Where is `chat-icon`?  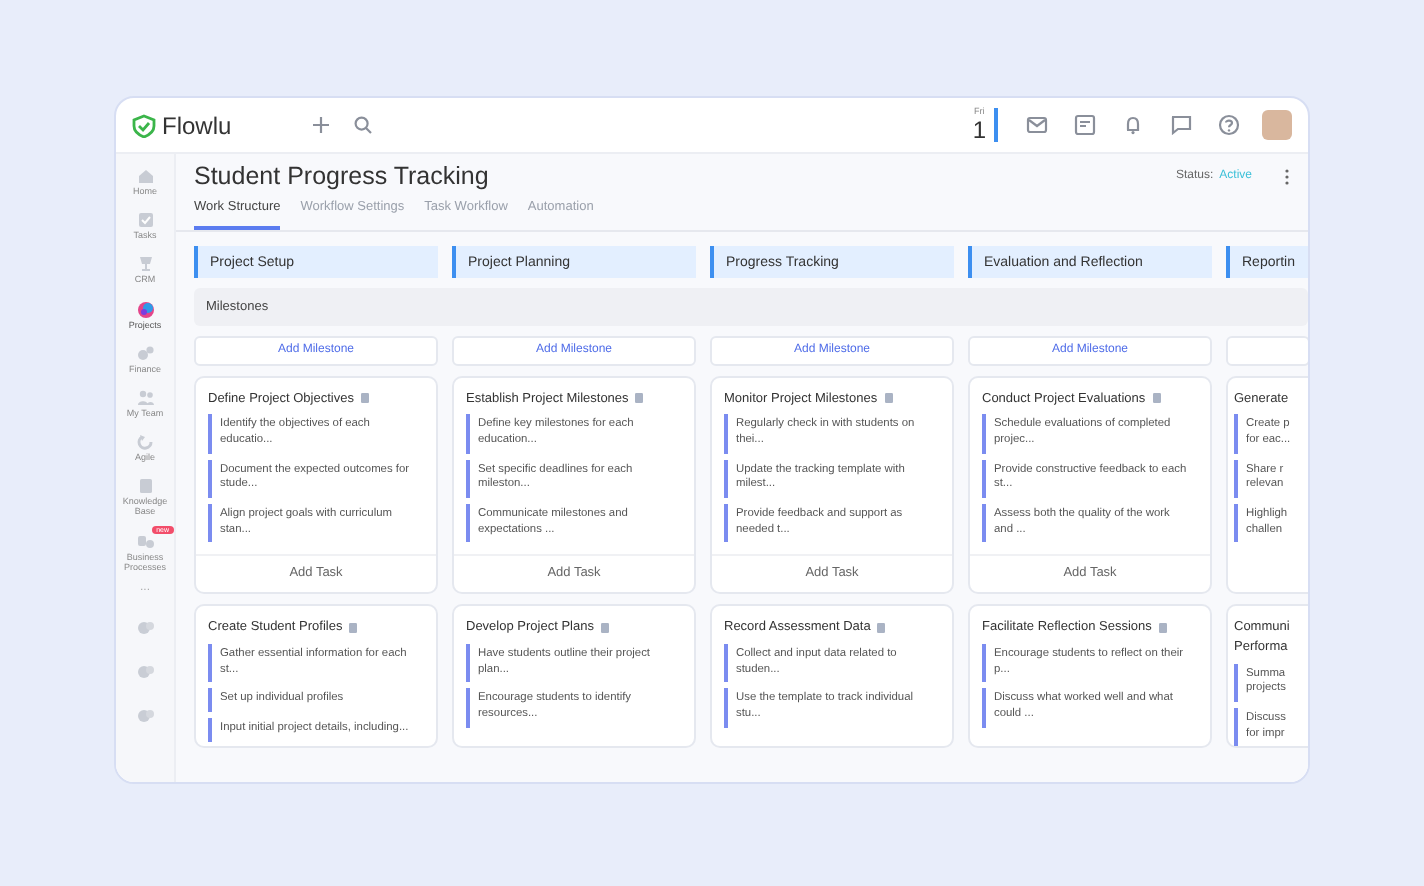
chat-icon is located at coordinates (1181, 125).